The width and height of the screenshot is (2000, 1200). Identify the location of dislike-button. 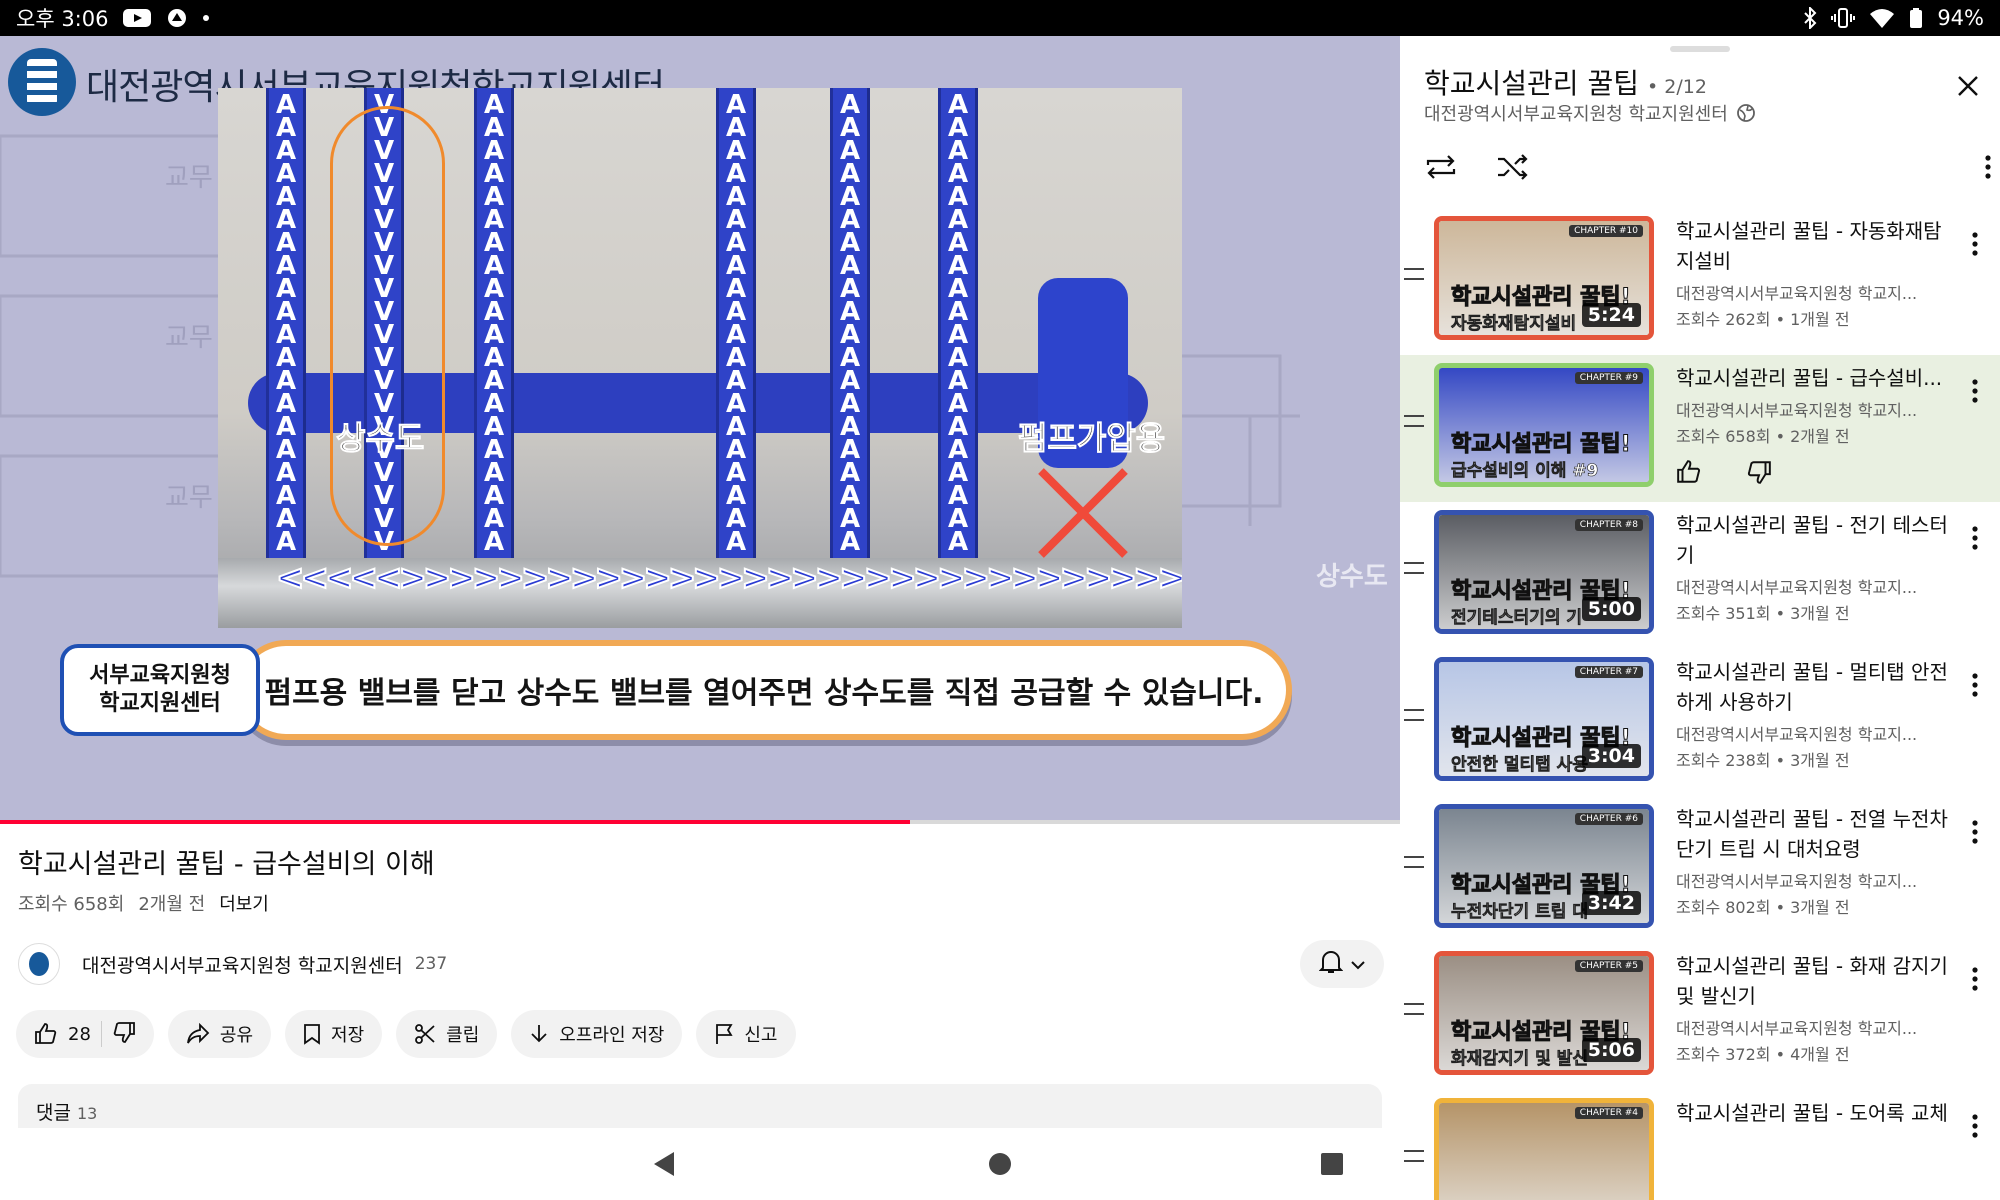
(124, 1034).